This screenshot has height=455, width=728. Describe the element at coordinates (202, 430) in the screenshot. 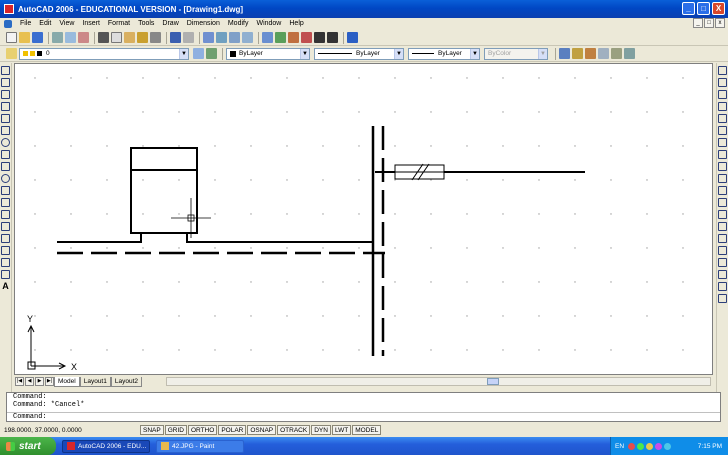

I see `toggle-ortho: ORTHO` at that location.